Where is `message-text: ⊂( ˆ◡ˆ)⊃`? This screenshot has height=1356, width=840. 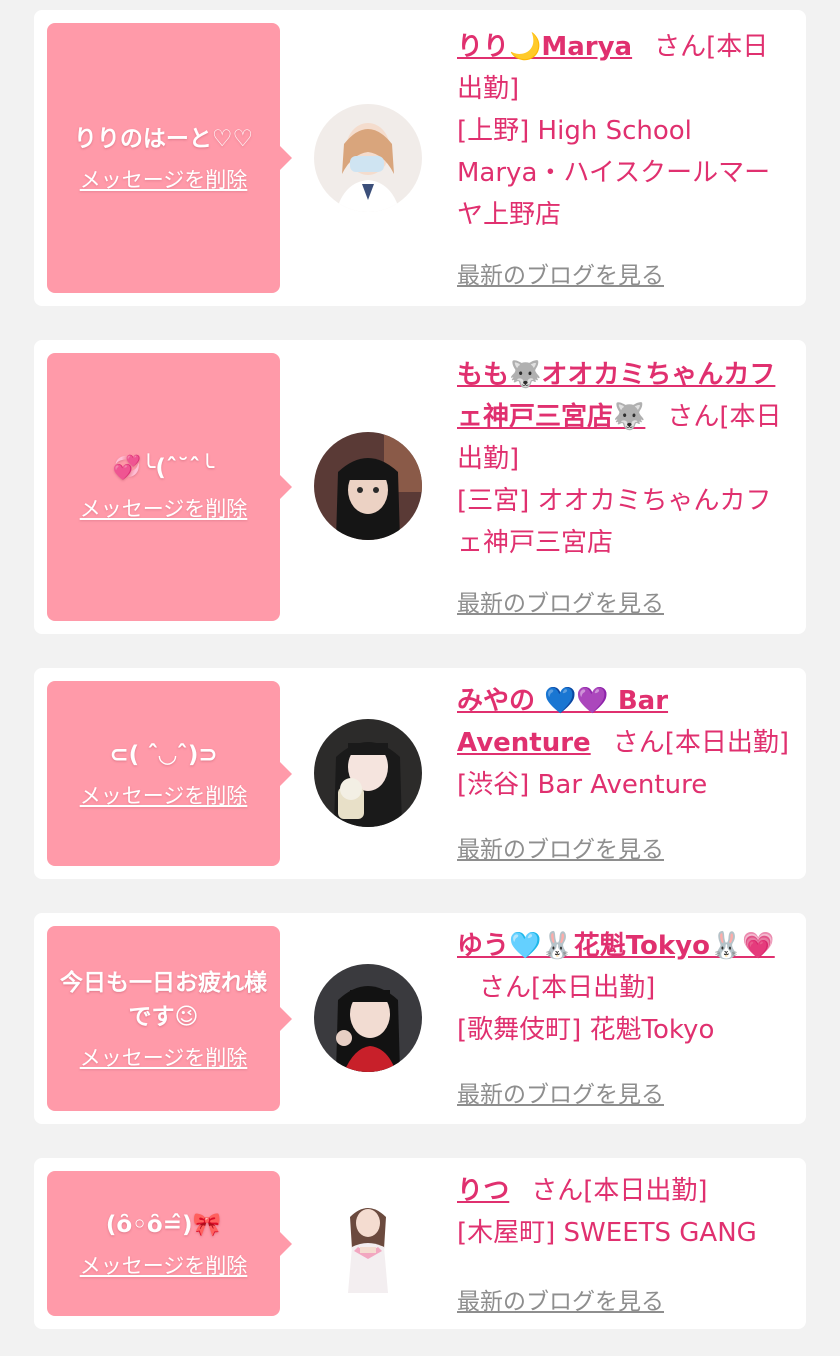
message-text: ⊂( ˆ◡ˆ)⊃ is located at coordinates (163, 754).